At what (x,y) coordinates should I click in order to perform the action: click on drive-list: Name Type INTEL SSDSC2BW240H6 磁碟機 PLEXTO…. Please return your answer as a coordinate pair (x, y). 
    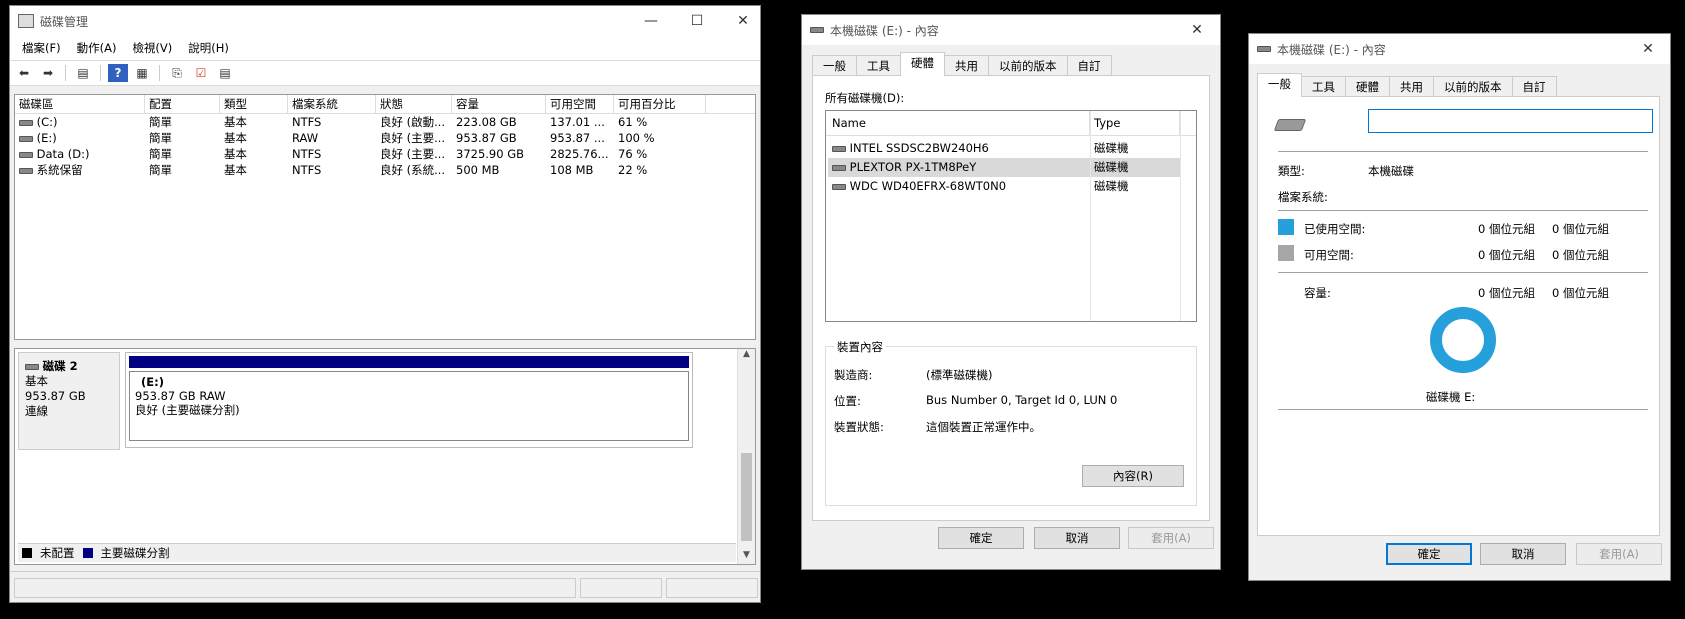
    Looking at the image, I should click on (1011, 216).